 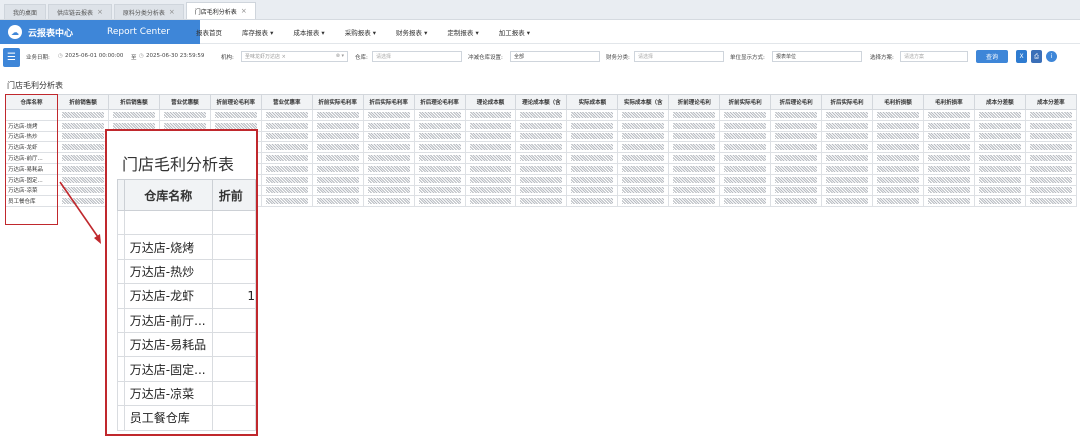 I want to click on zoom-table-row: 万达店-龙虾 1, so click(x=186, y=296).